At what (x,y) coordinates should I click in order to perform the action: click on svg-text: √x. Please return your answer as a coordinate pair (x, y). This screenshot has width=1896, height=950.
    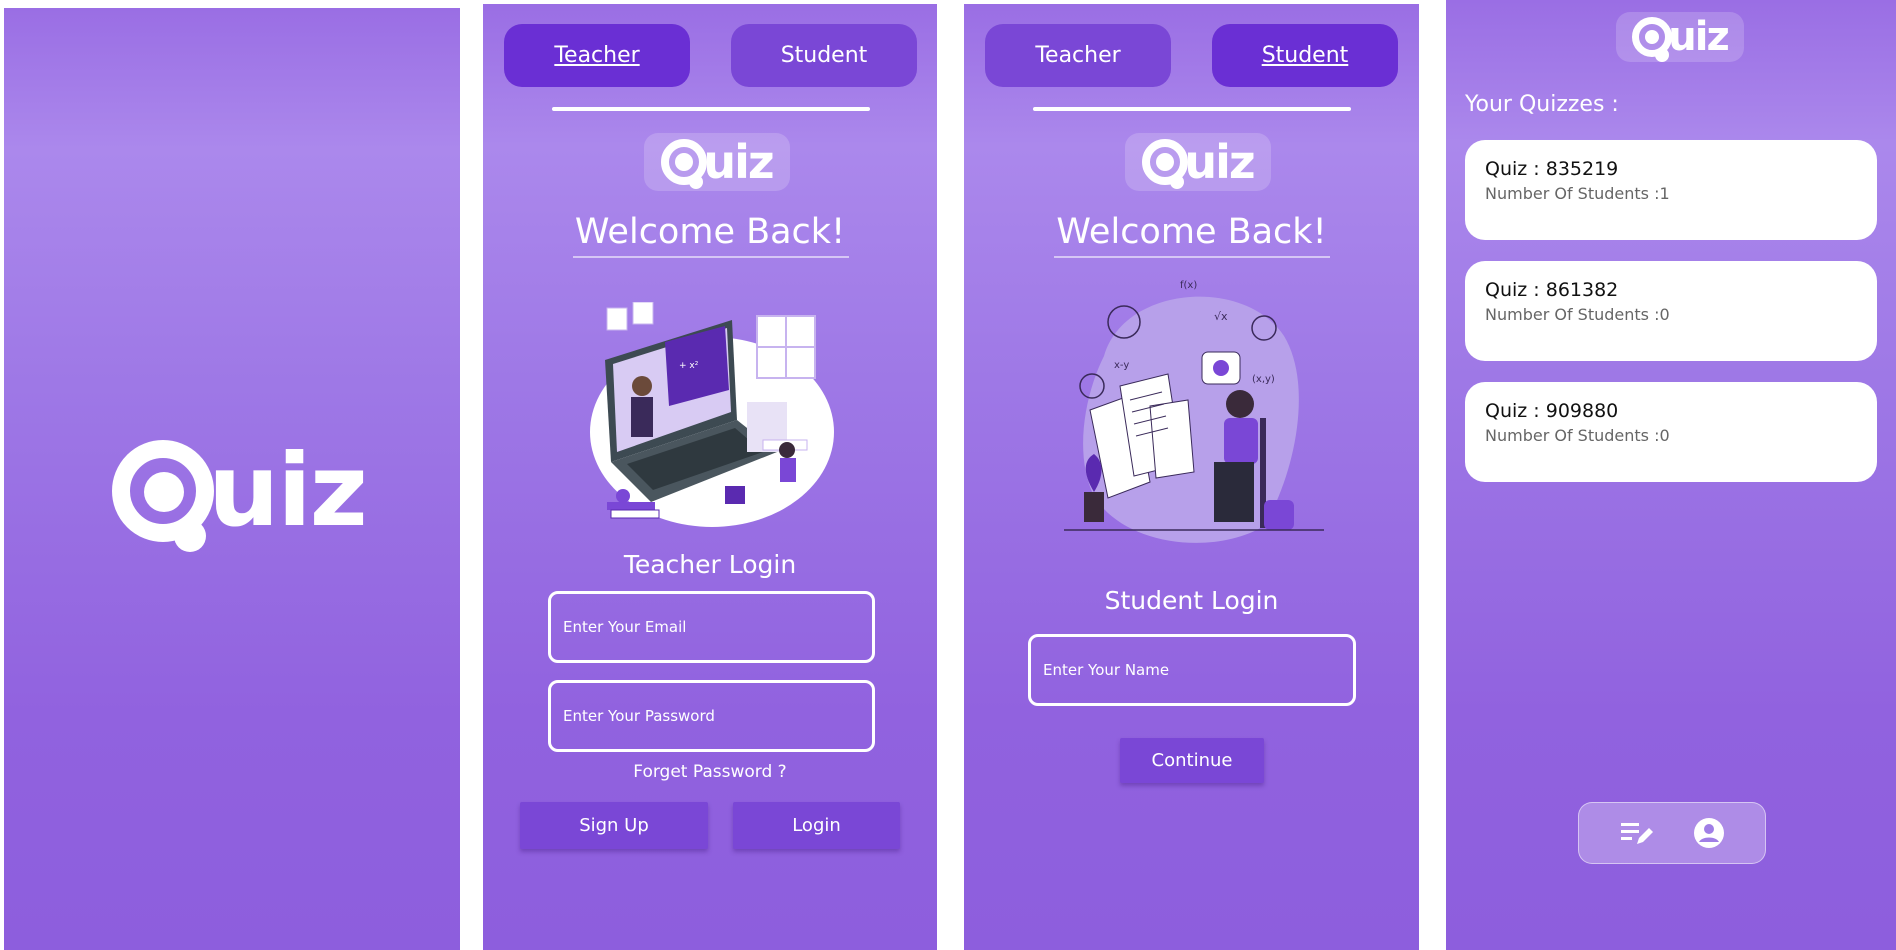
    Looking at the image, I should click on (1221, 316).